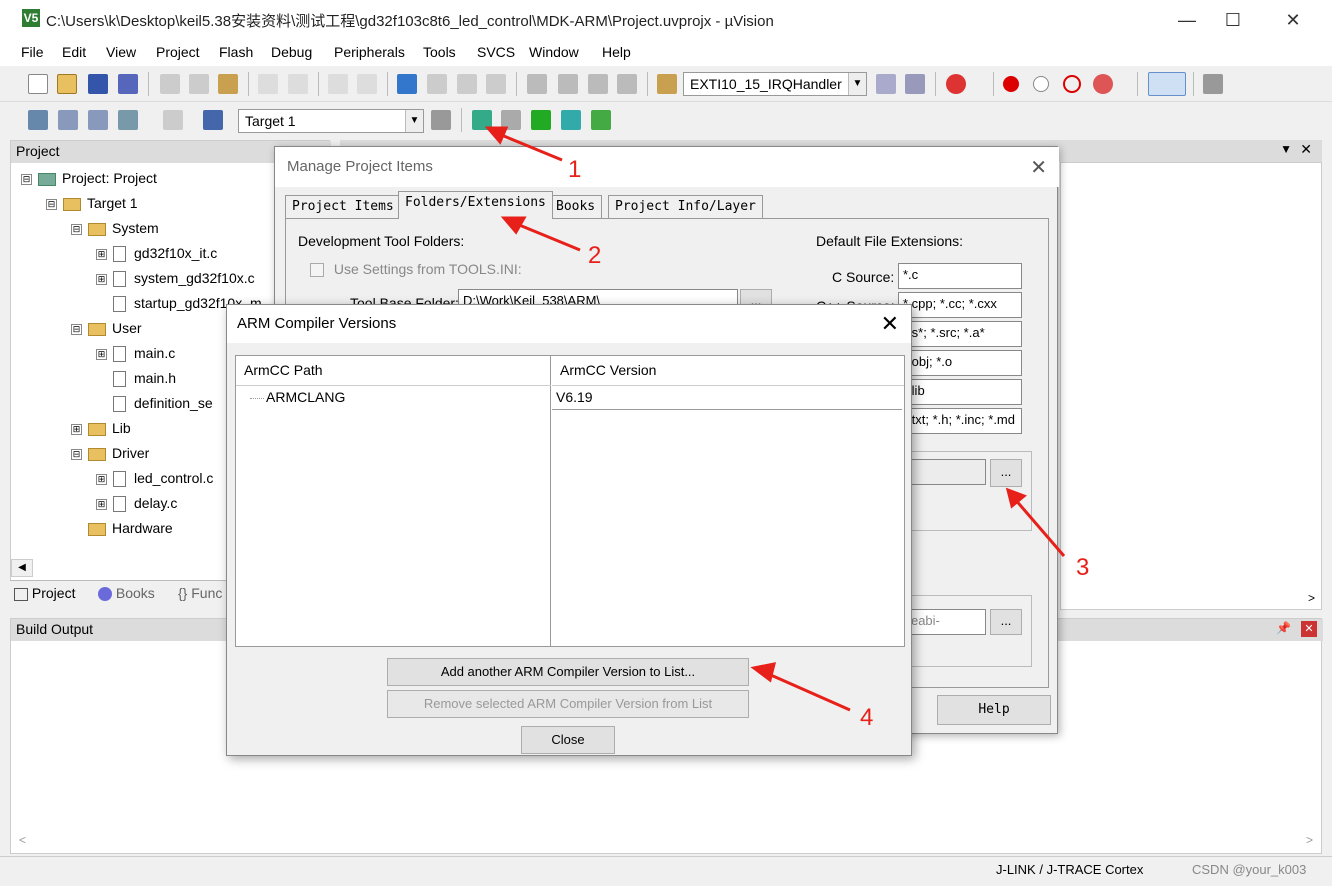 This screenshot has width=1332, height=886. I want to click on annotation-label-2: 2, so click(595, 255).